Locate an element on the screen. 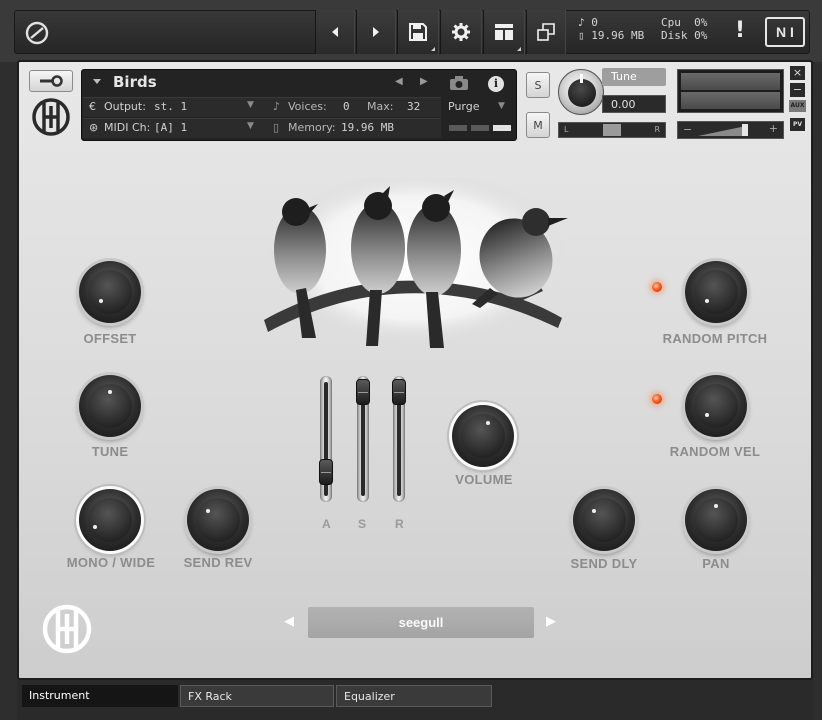  midi-icon: ⊛ is located at coordinates (94, 127).